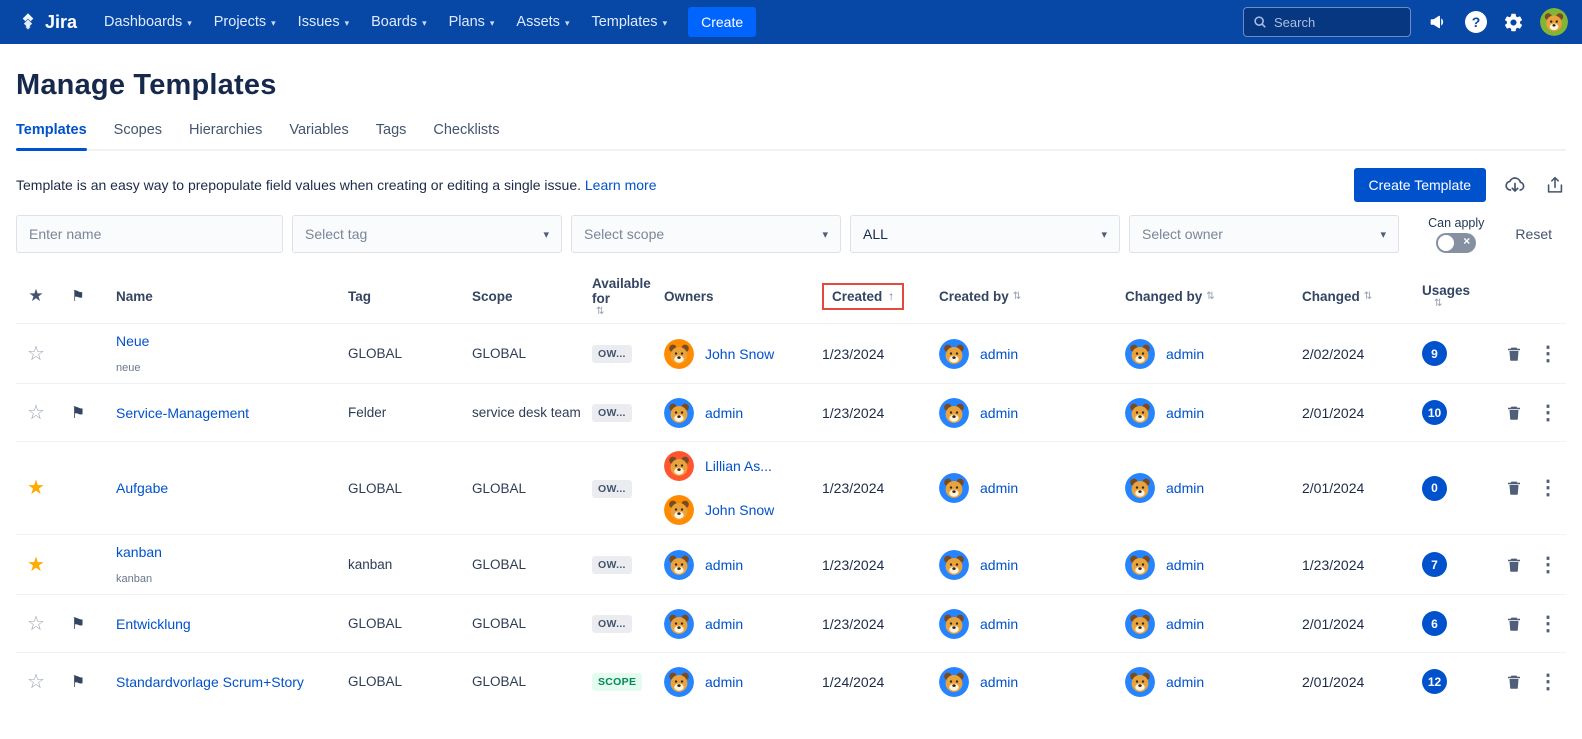 The height and width of the screenshot is (739, 1582). Describe the element at coordinates (1140, 623) in the screenshot. I see `changed-by-avatar` at that location.